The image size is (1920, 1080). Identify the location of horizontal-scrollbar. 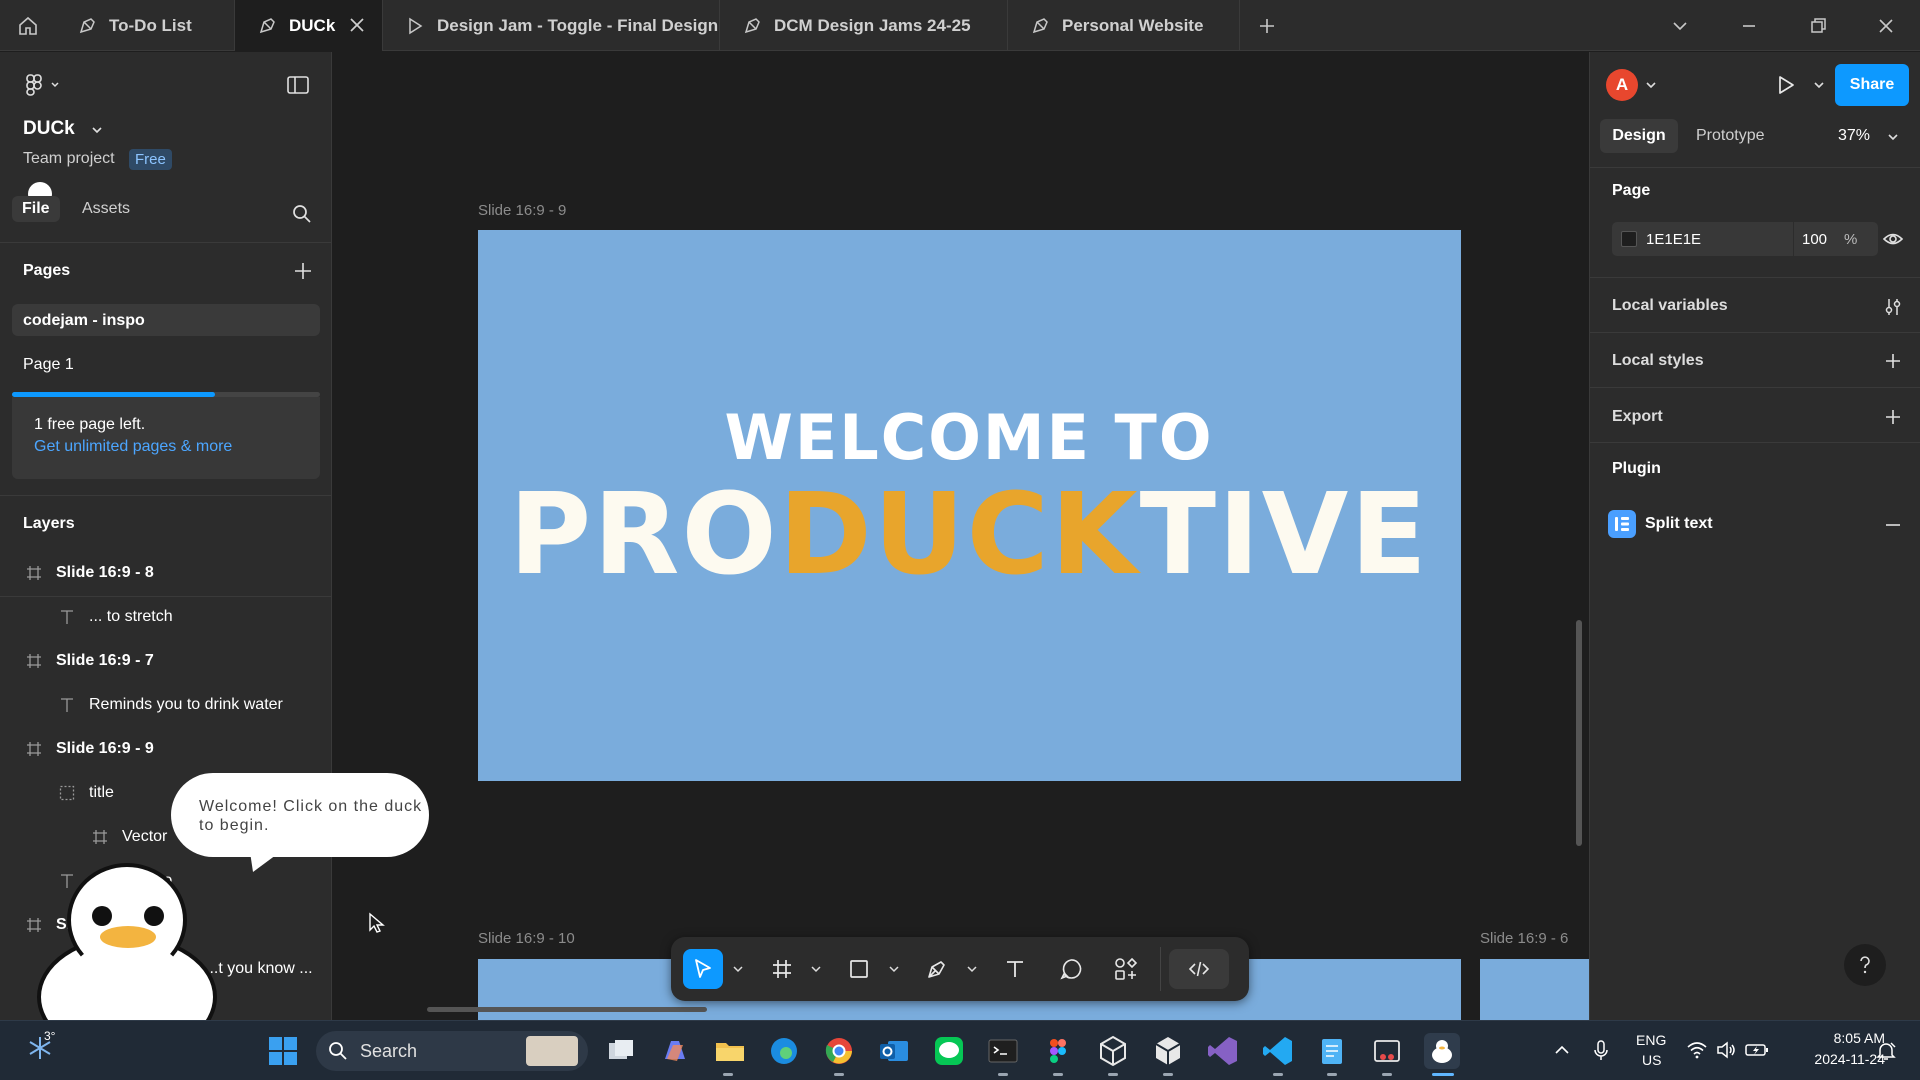
(567, 1009).